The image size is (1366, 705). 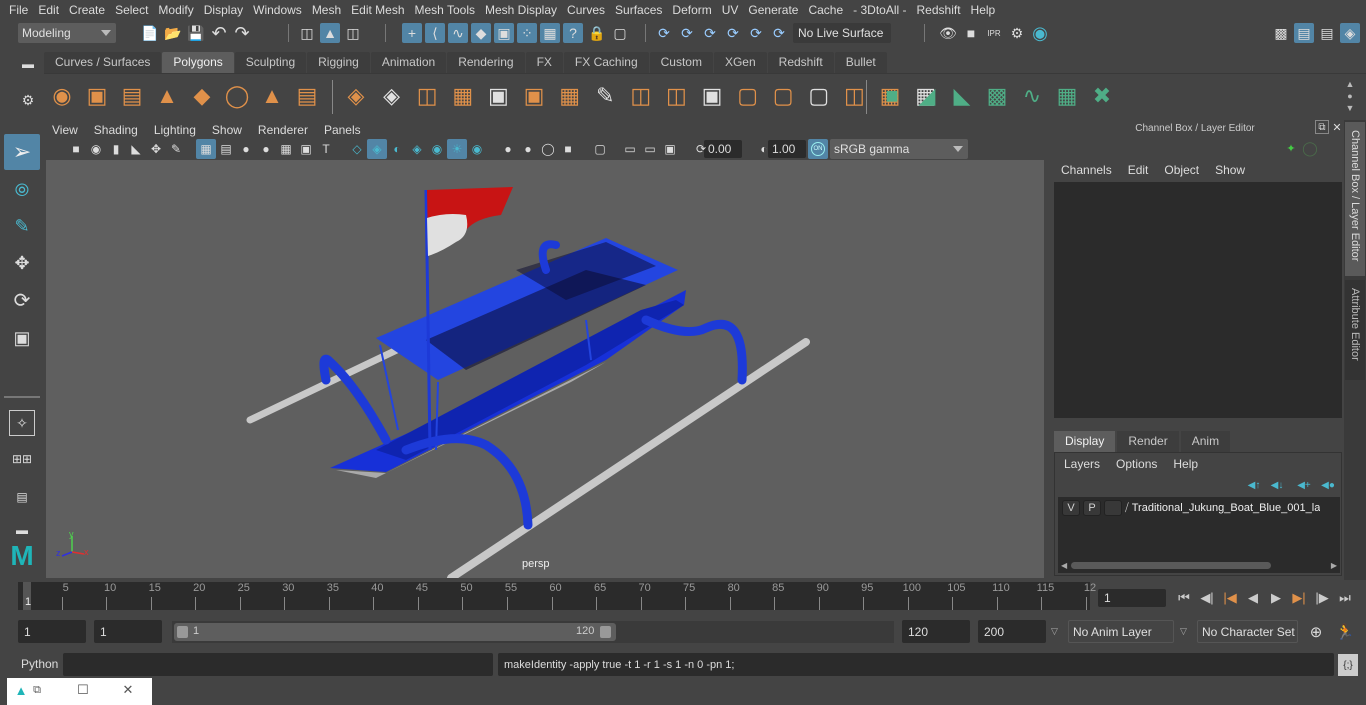 What do you see at coordinates (712, 96) in the screenshot?
I see `extrude-icon: ▣` at bounding box center [712, 96].